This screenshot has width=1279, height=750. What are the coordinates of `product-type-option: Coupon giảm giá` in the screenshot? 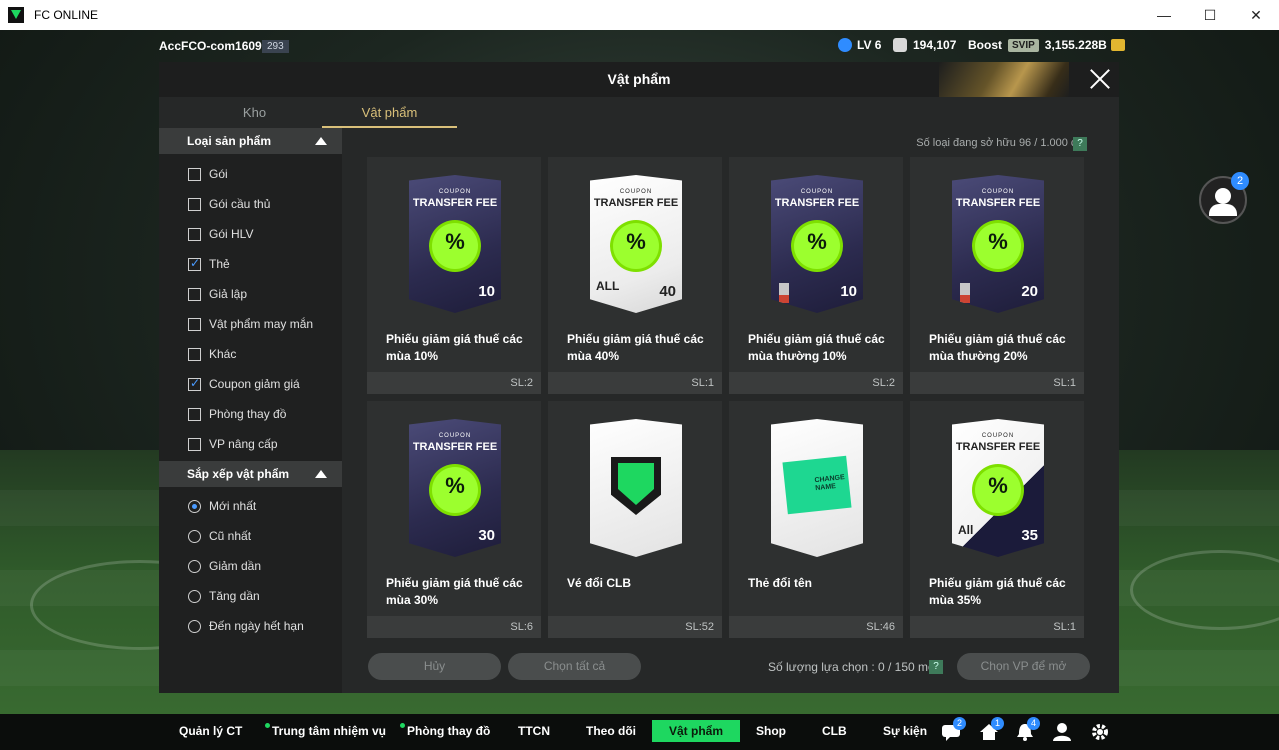 It's located at (244, 384).